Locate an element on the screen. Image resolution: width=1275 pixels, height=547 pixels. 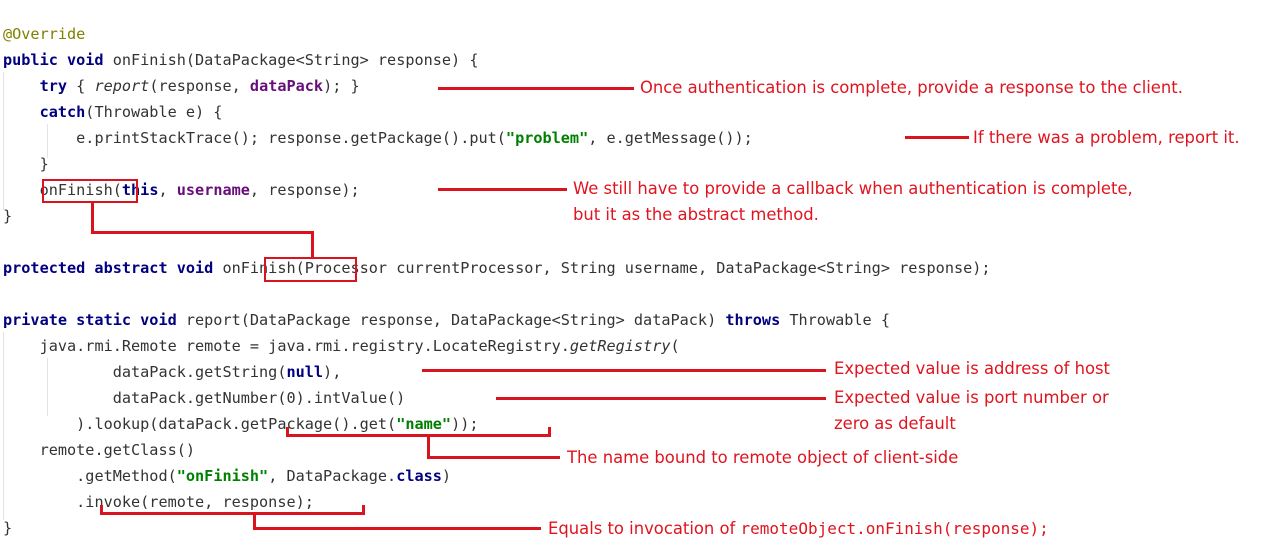
keyword-null: null is located at coordinates (305, 372).